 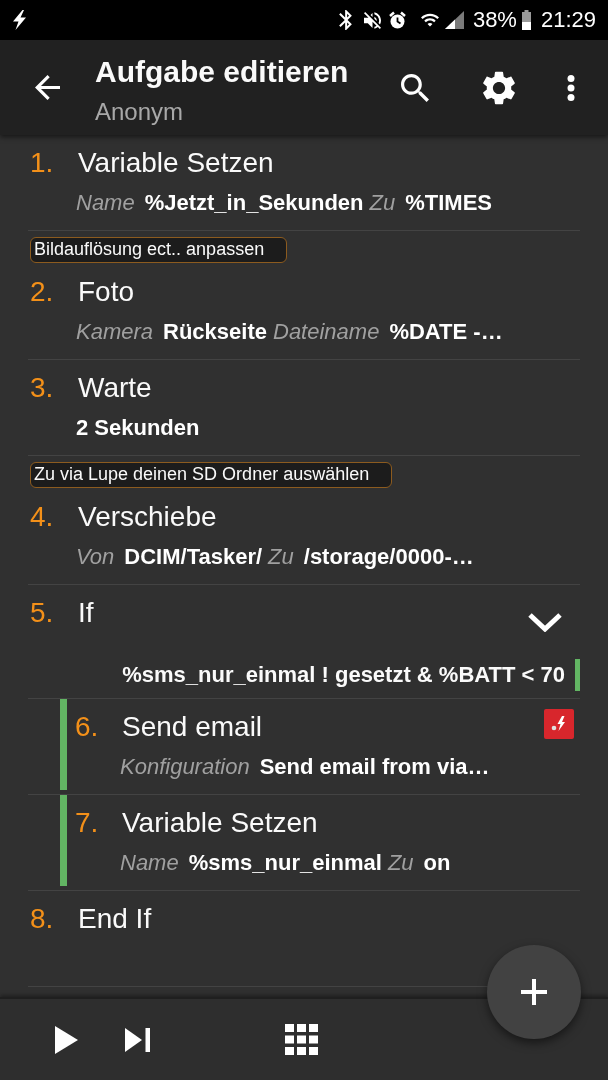 What do you see at coordinates (571, 87) in the screenshot?
I see `more-menu-icon` at bounding box center [571, 87].